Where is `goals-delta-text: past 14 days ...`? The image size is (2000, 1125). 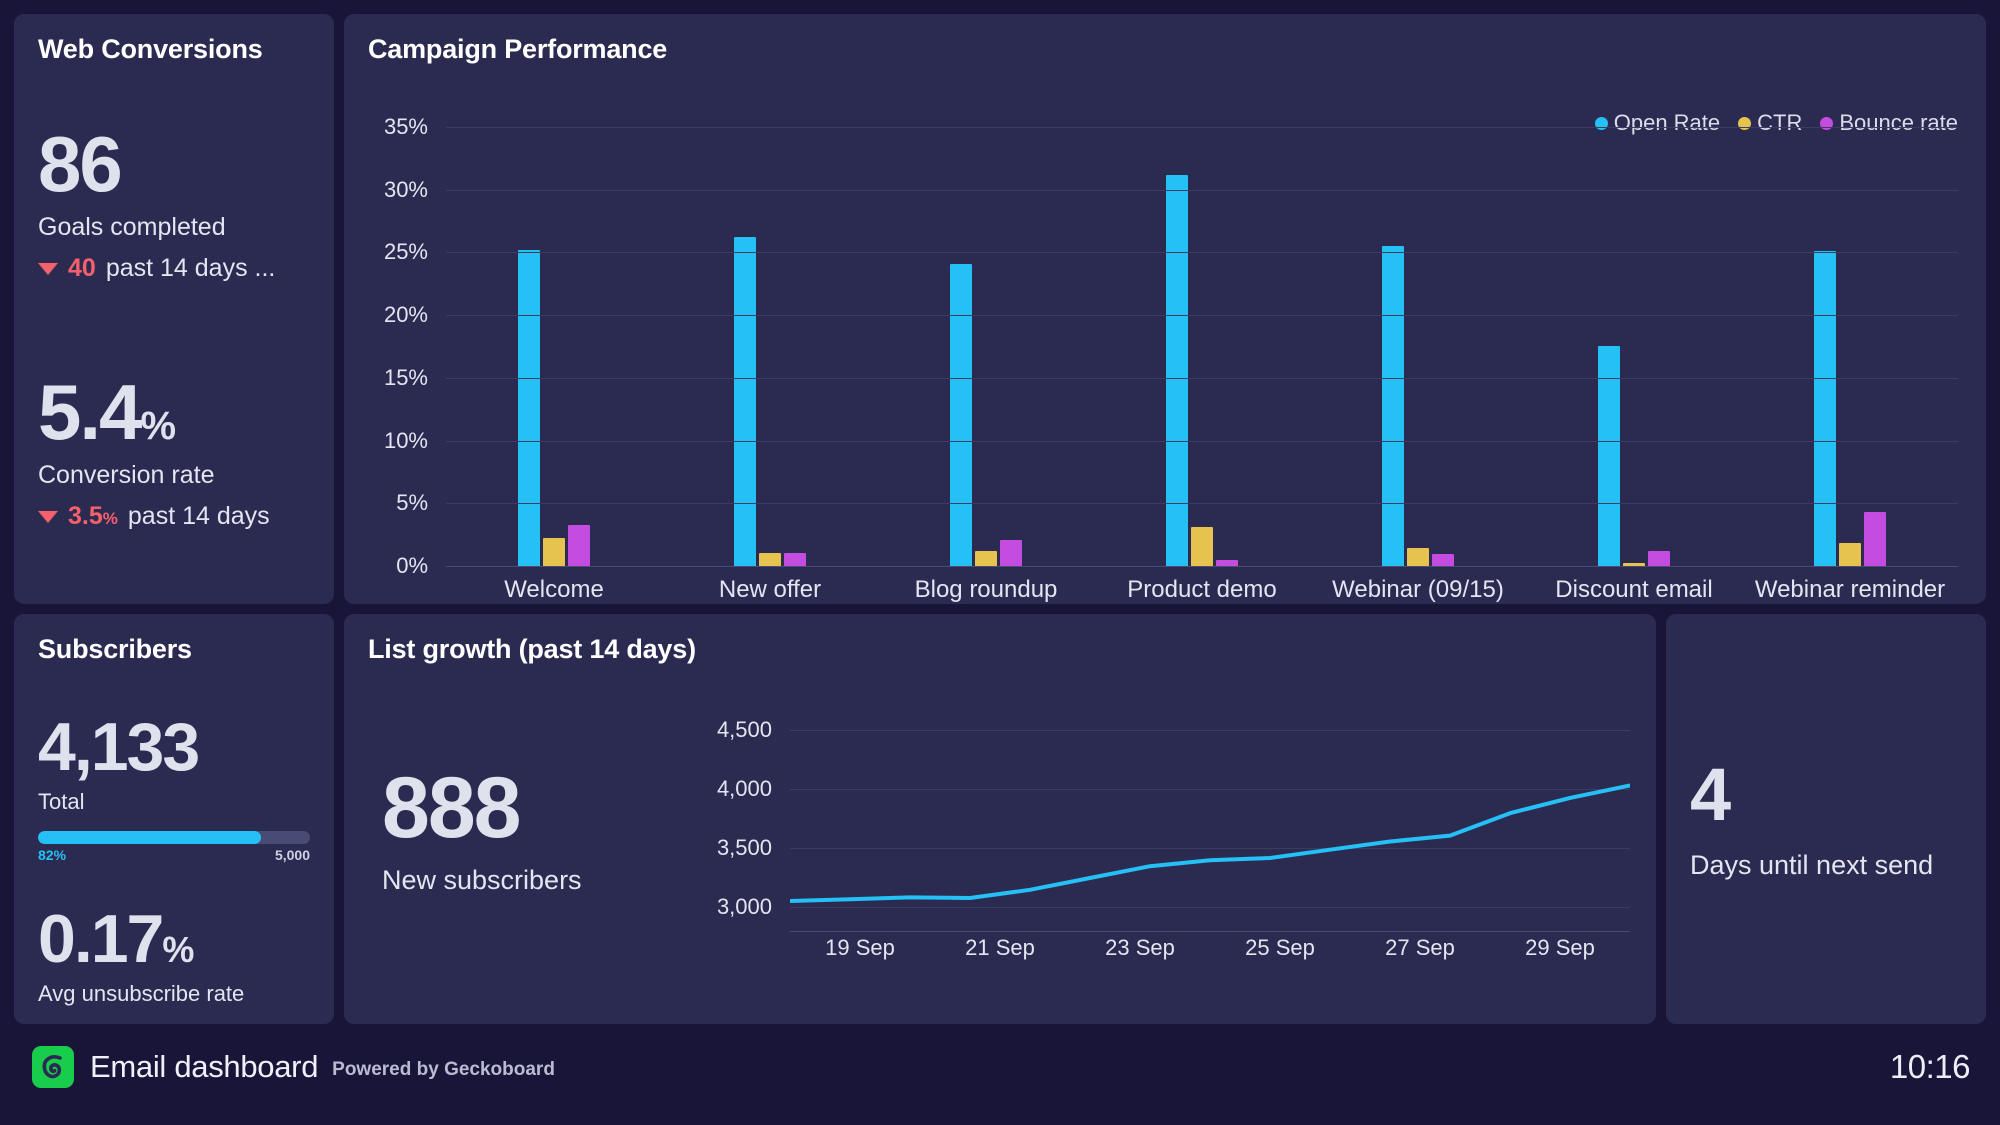
goals-delta-text: past 14 days ... is located at coordinates (190, 268).